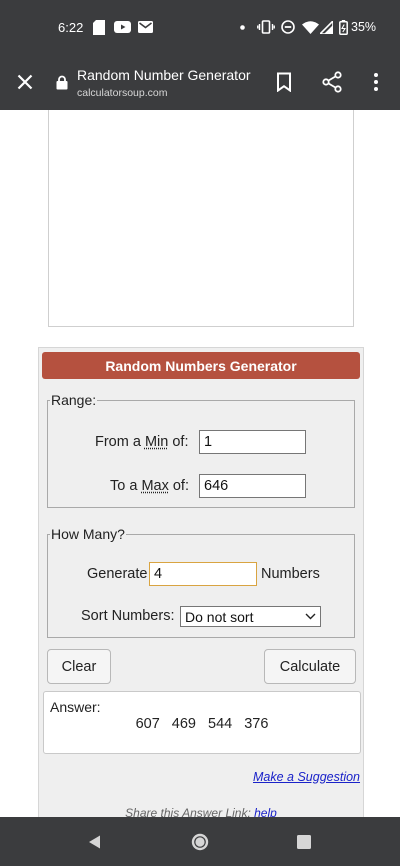 The height and width of the screenshot is (866, 400). What do you see at coordinates (147, 724) in the screenshot?
I see `answer-value: 607` at bounding box center [147, 724].